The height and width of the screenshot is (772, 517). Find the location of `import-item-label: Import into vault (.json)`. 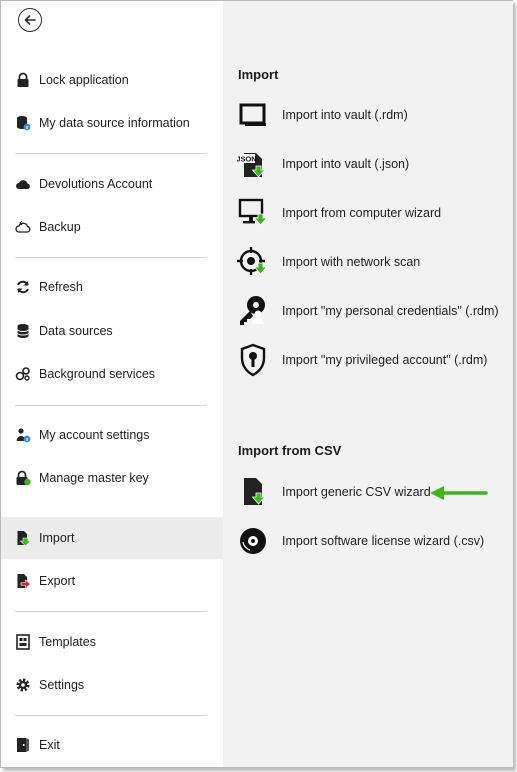

import-item-label: Import into vault (.json) is located at coordinates (346, 164).